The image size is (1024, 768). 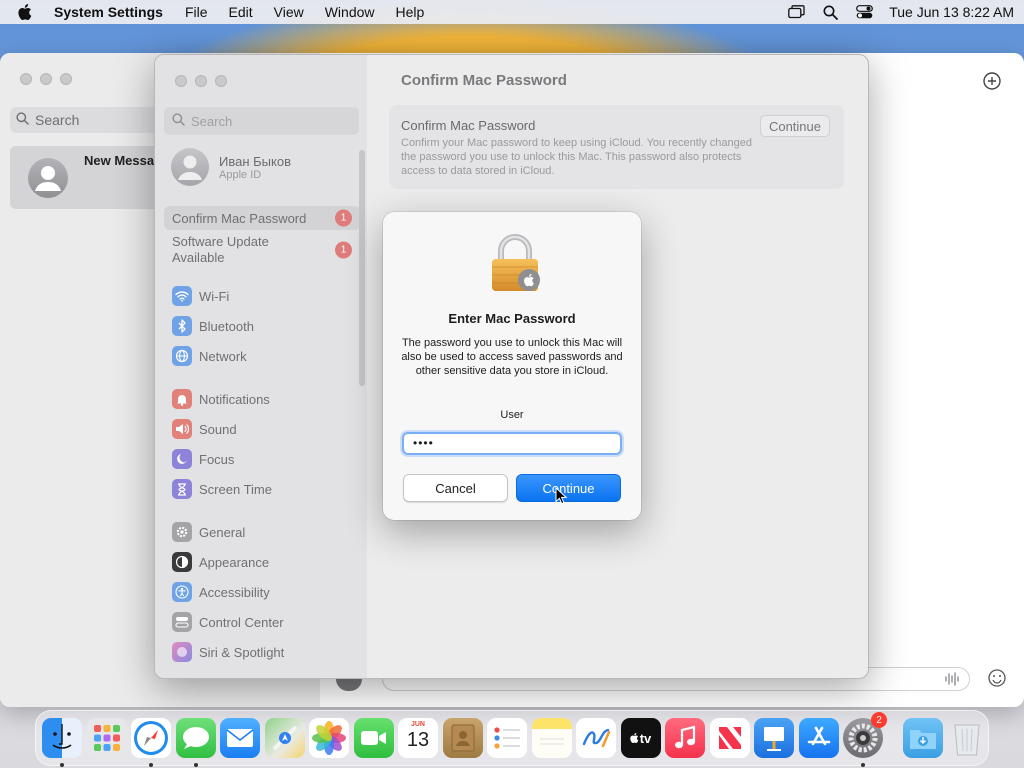 I want to click on sidebar-item-screen-time: Screen Time, so click(x=262, y=489).